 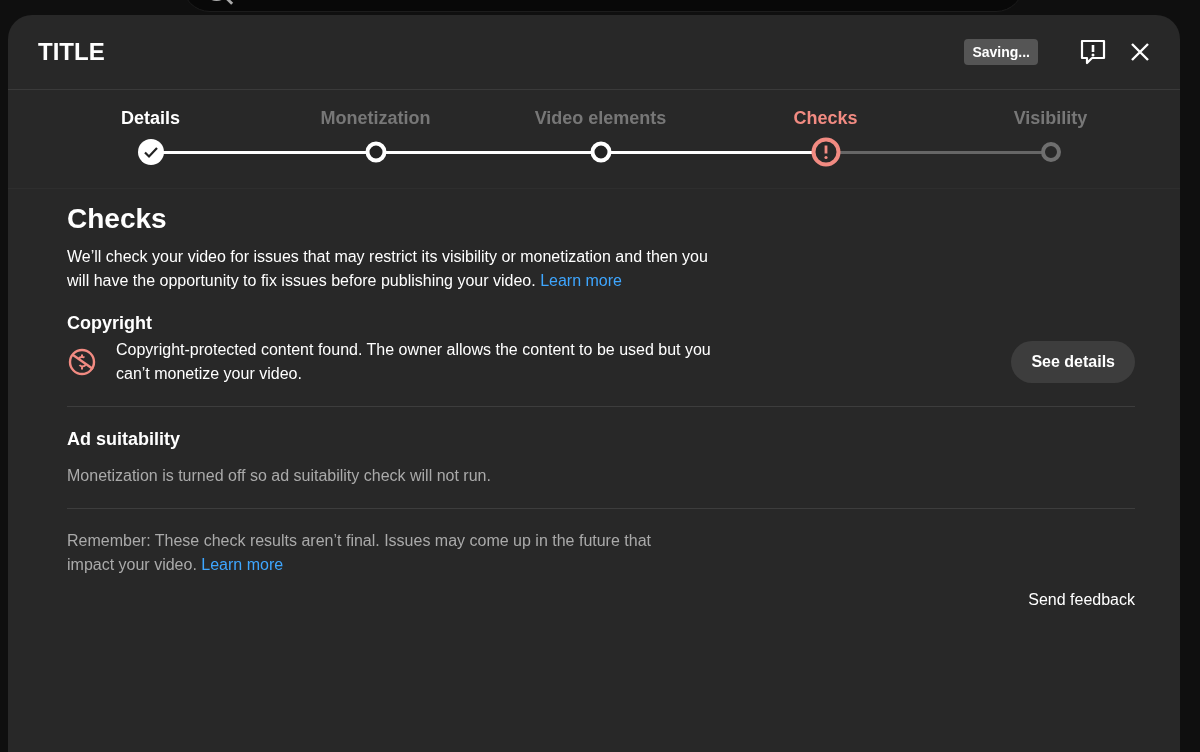 I want to click on step-tab: Video elements, so click(x=600, y=118).